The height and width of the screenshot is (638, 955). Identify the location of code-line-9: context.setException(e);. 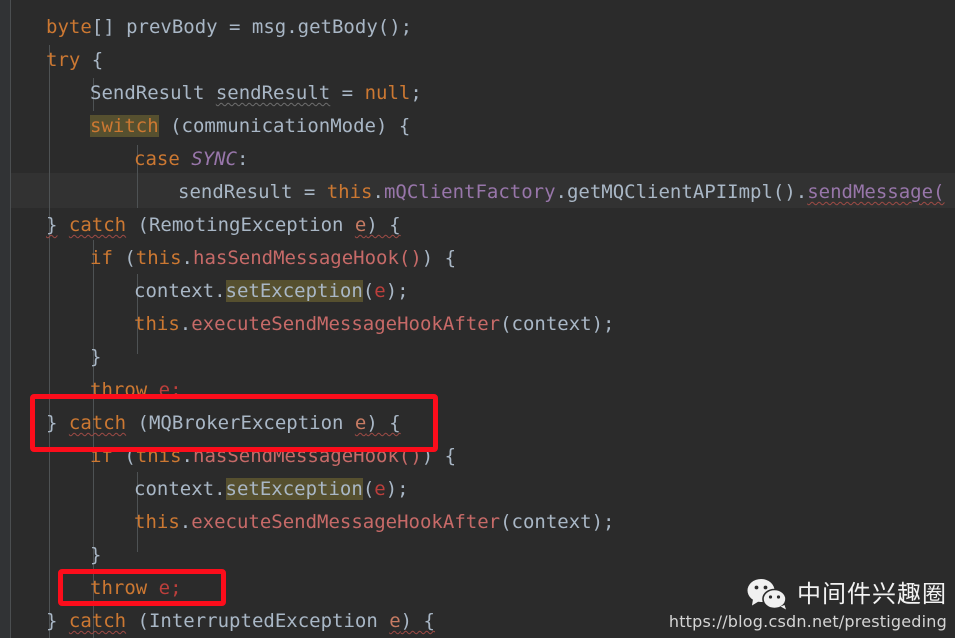
(271, 291).